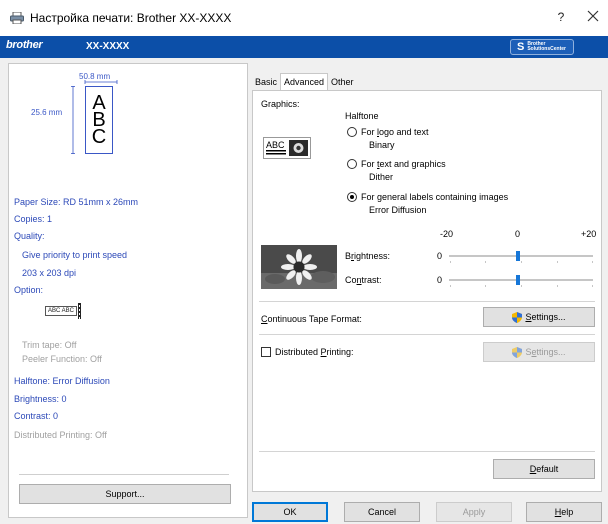  Describe the element at coordinates (275, 145) in the screenshot. I see `svg-text: ABC` at that location.